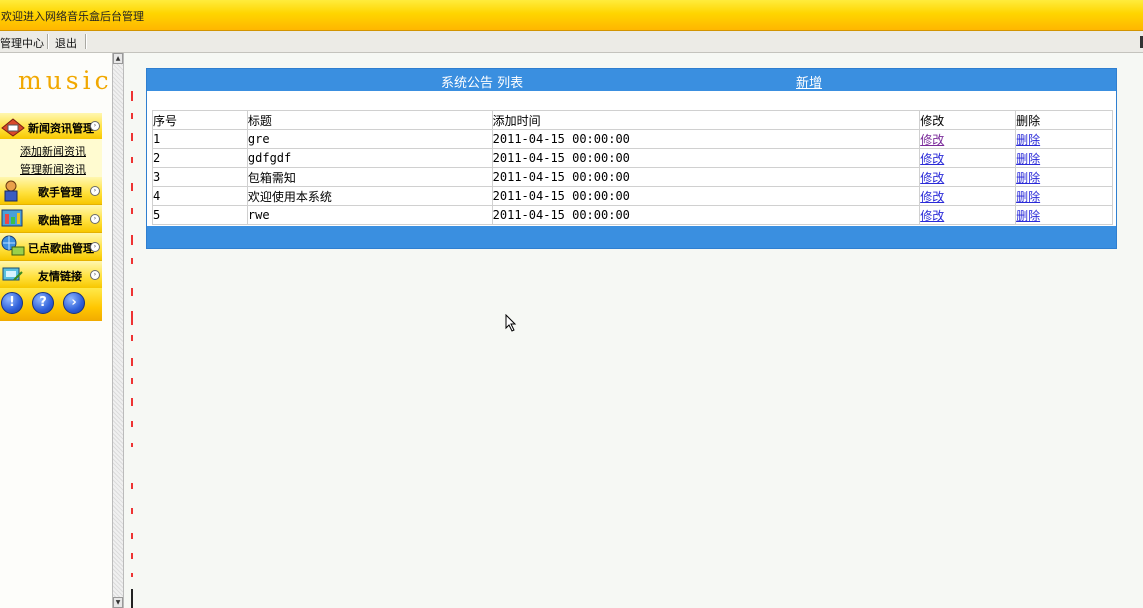  Describe the element at coordinates (12, 218) in the screenshot. I see `song-icon` at that location.